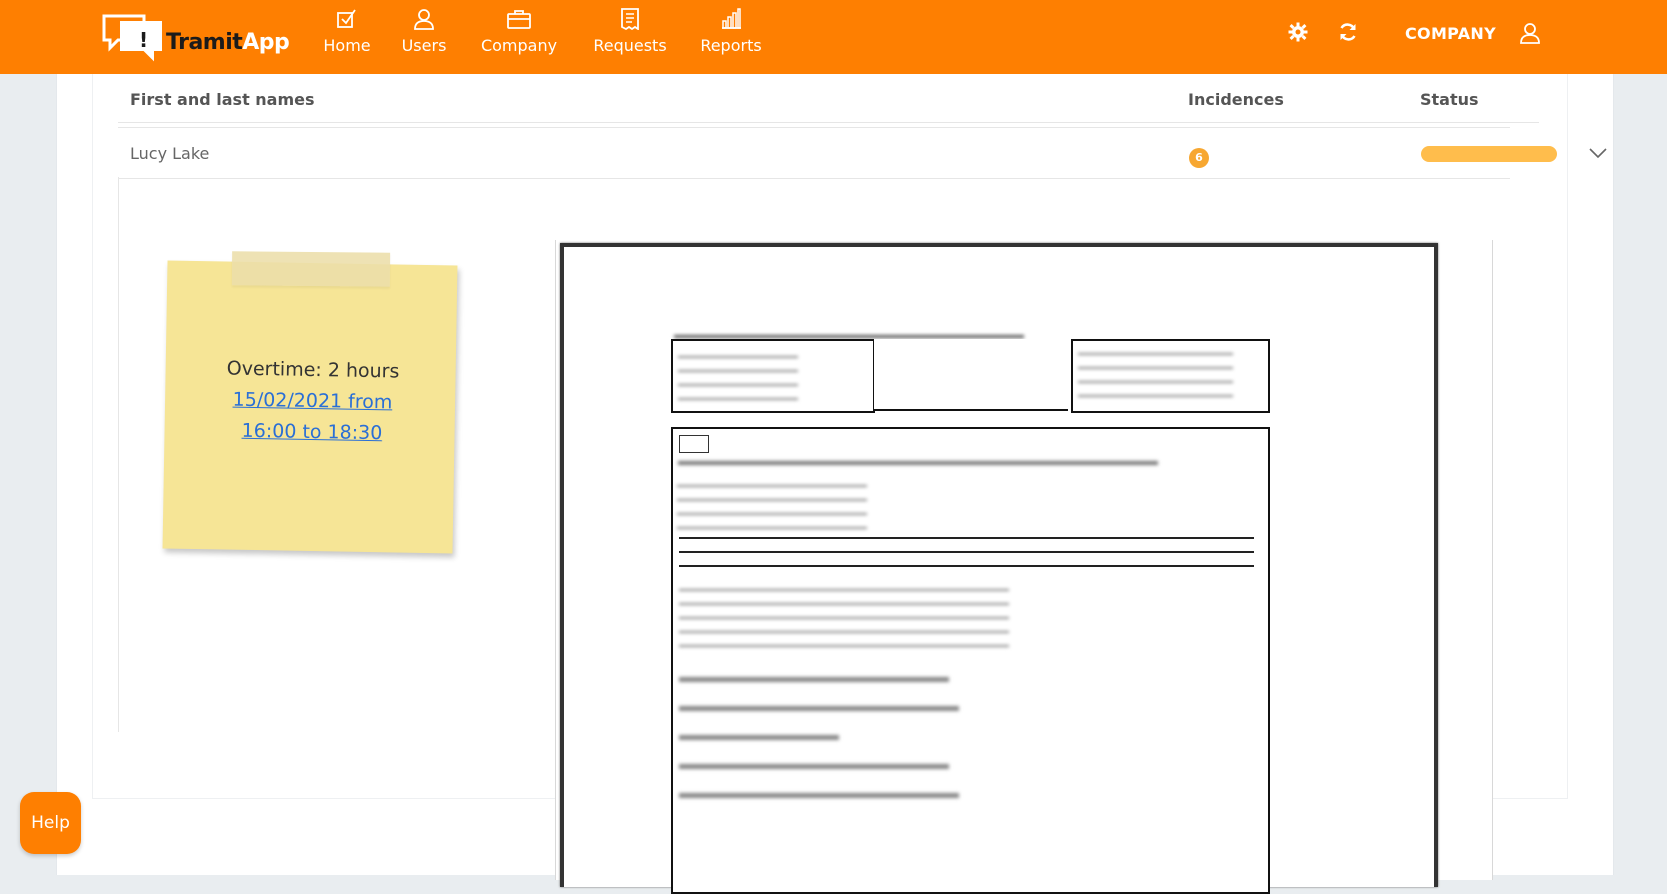 The image size is (1667, 894). I want to click on nav-requests: Requests, so click(630, 37).